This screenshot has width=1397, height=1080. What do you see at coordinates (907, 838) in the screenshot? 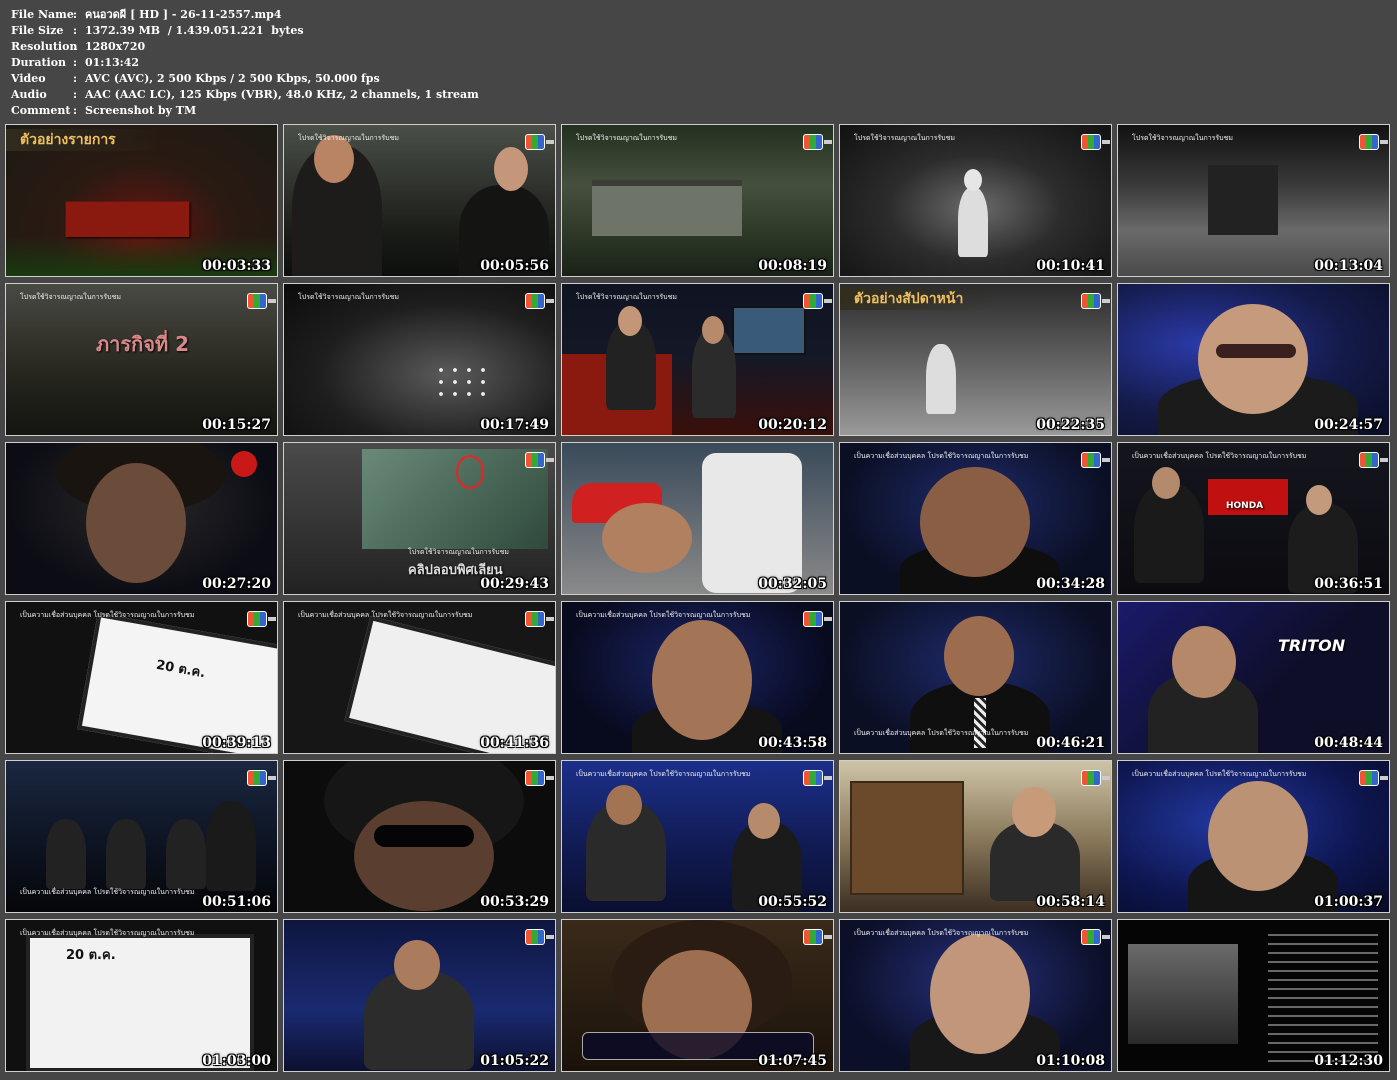
I see `shelf` at bounding box center [907, 838].